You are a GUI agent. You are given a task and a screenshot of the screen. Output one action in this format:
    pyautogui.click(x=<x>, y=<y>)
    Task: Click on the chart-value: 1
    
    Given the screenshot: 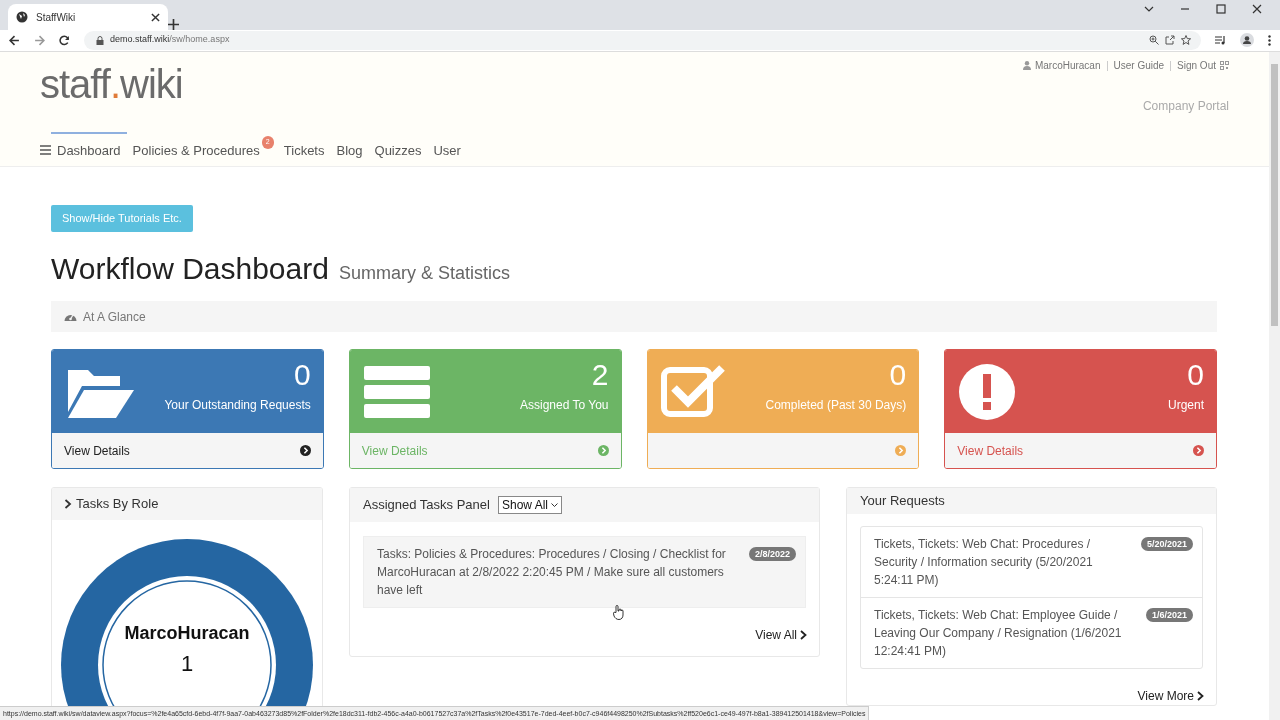 What is the action you would take?
    pyautogui.click(x=187, y=664)
    